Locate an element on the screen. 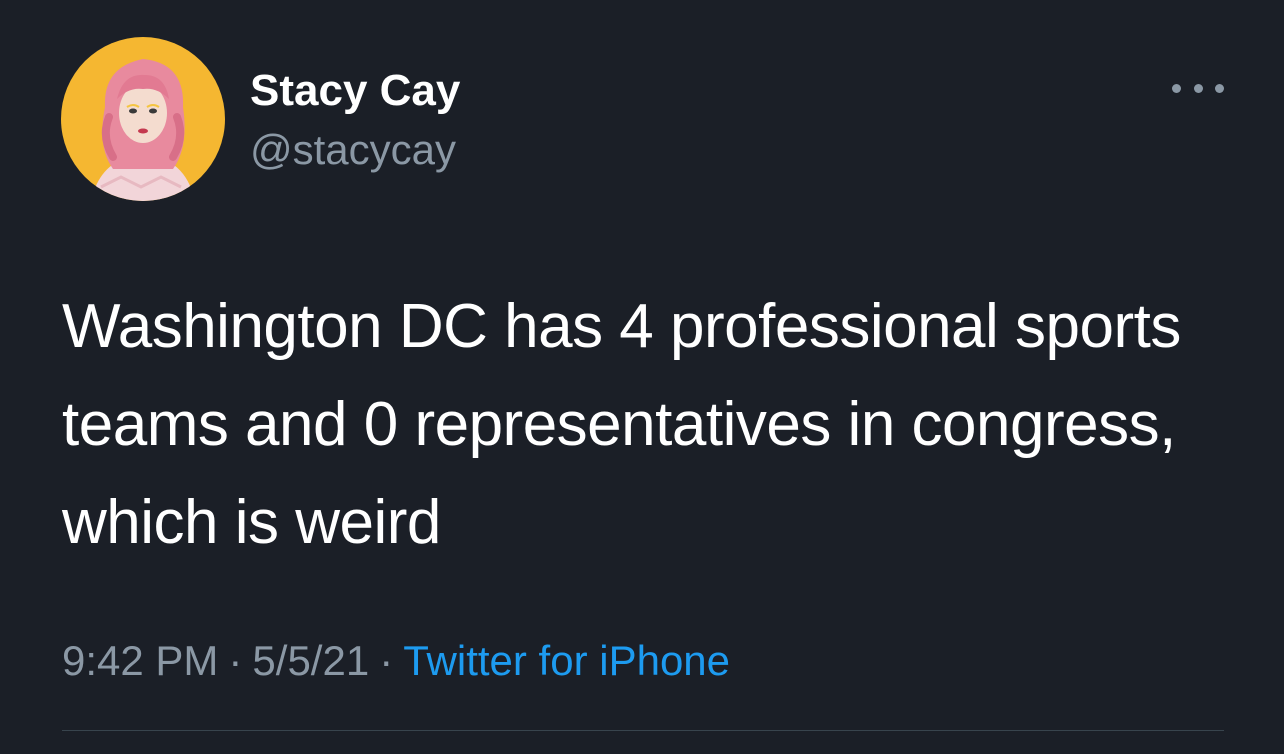  tweet-time: 9:42 PM is located at coordinates (140, 660).